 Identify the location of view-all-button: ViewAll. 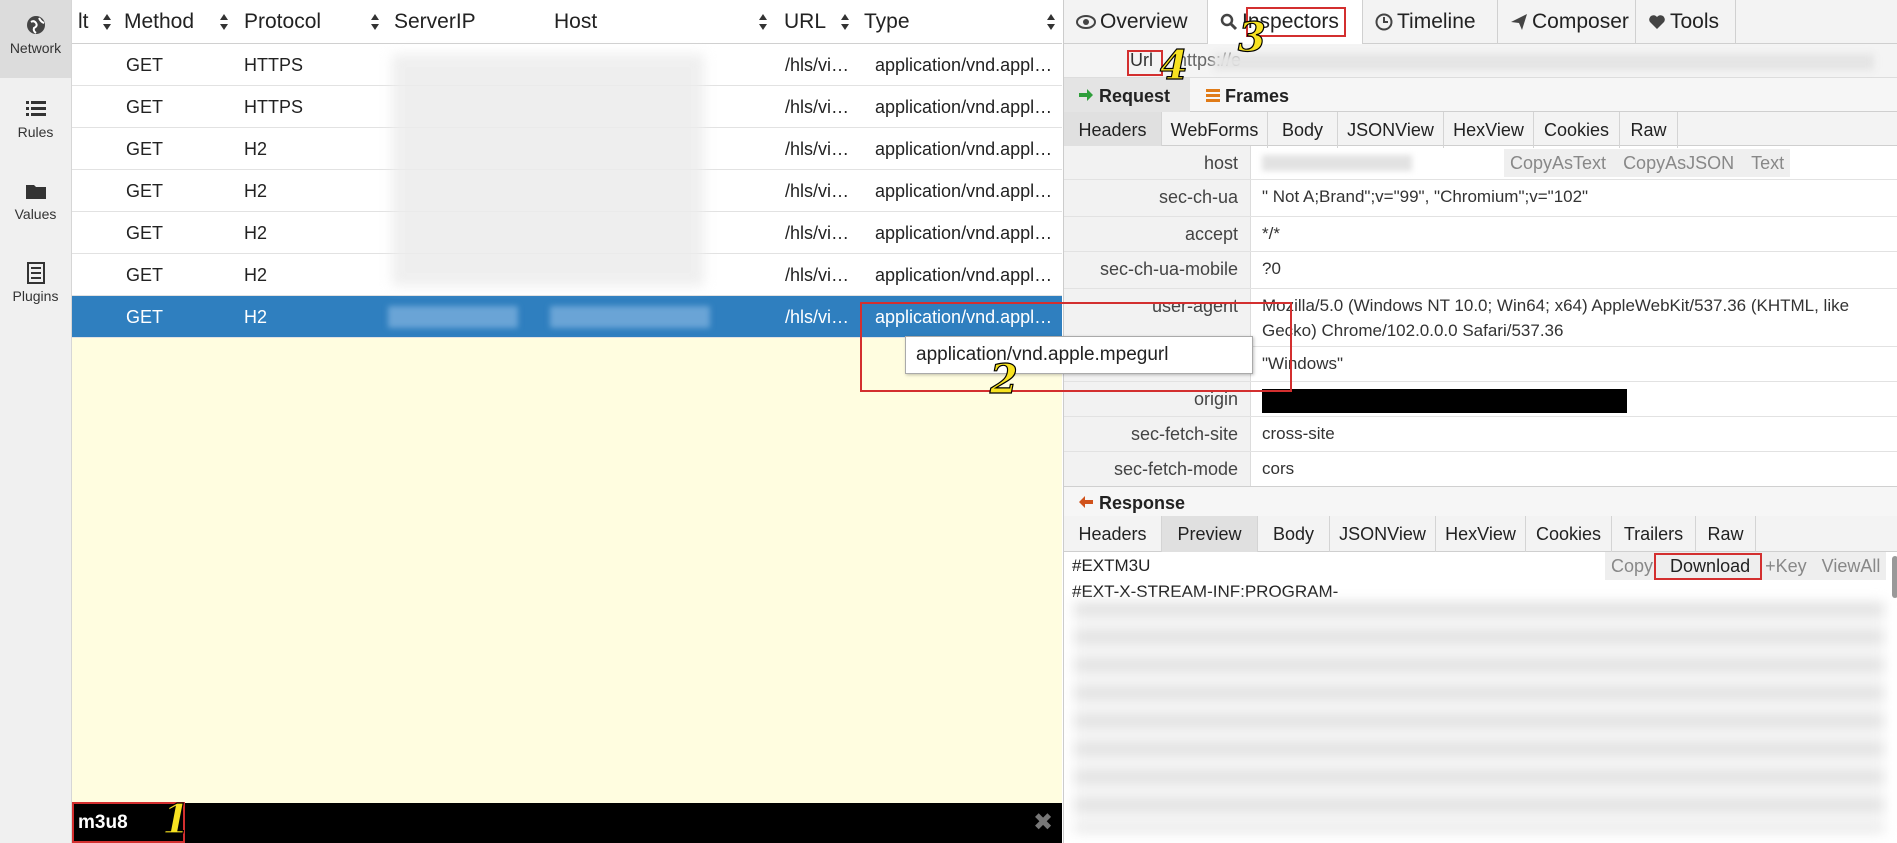
(1851, 566).